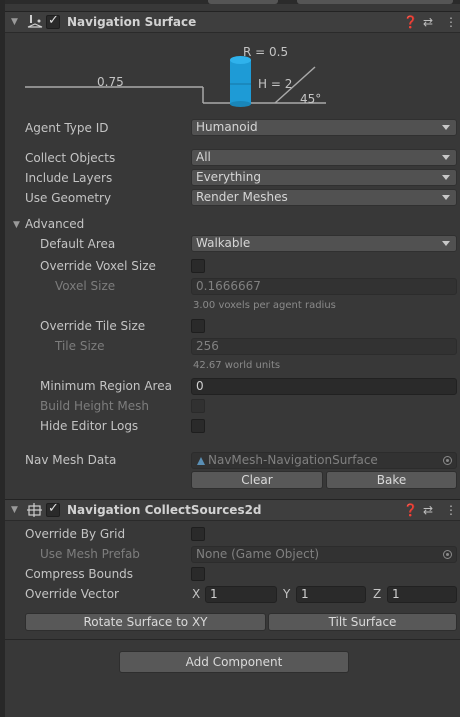 The width and height of the screenshot is (460, 717). Describe the element at coordinates (362, 622) in the screenshot. I see `tilt-surface-button: Tilt Surface` at that location.